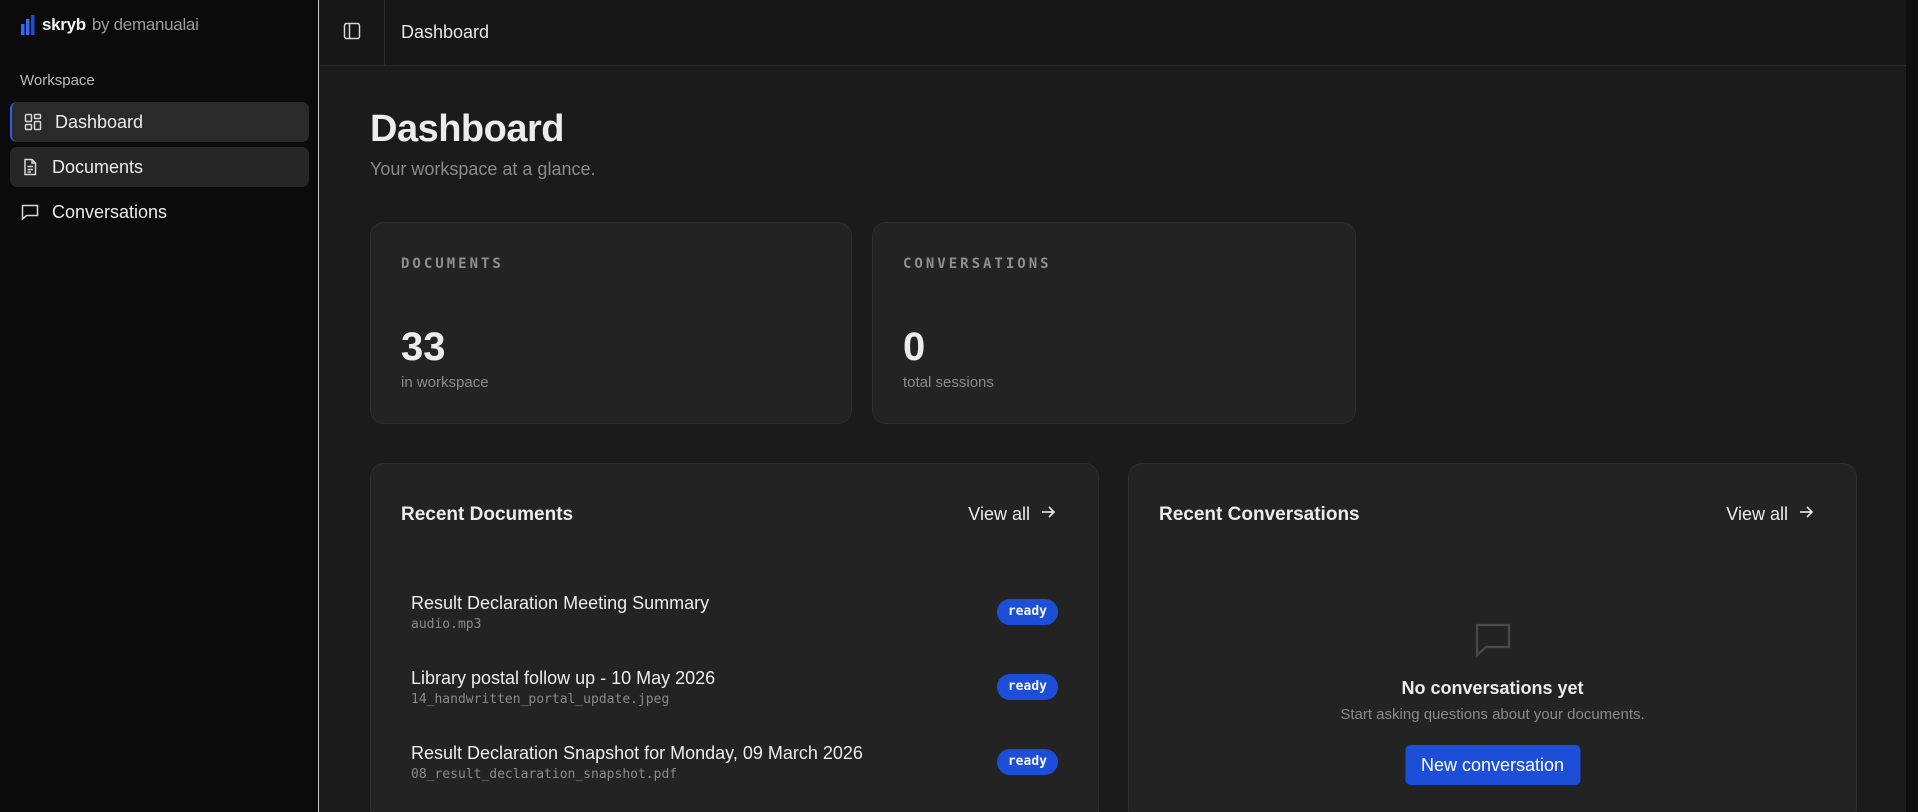 The height and width of the screenshot is (812, 1918). I want to click on stat-label: CONVERSATIONS, so click(977, 264).